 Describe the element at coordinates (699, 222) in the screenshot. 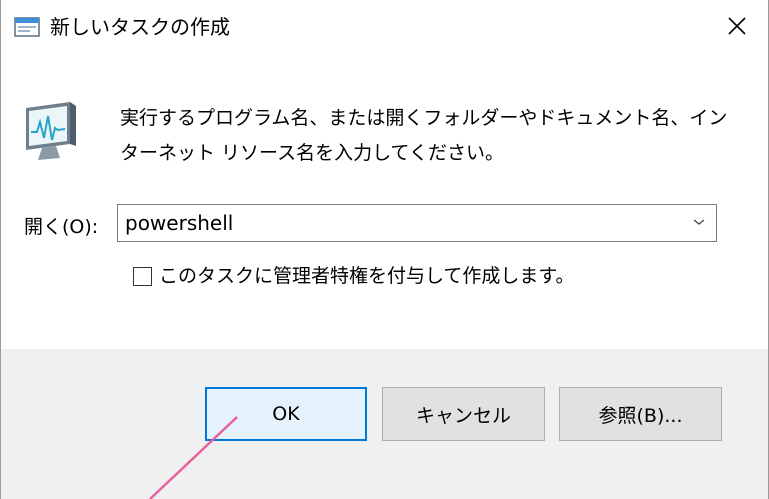

I see `chevron-down-icon` at that location.